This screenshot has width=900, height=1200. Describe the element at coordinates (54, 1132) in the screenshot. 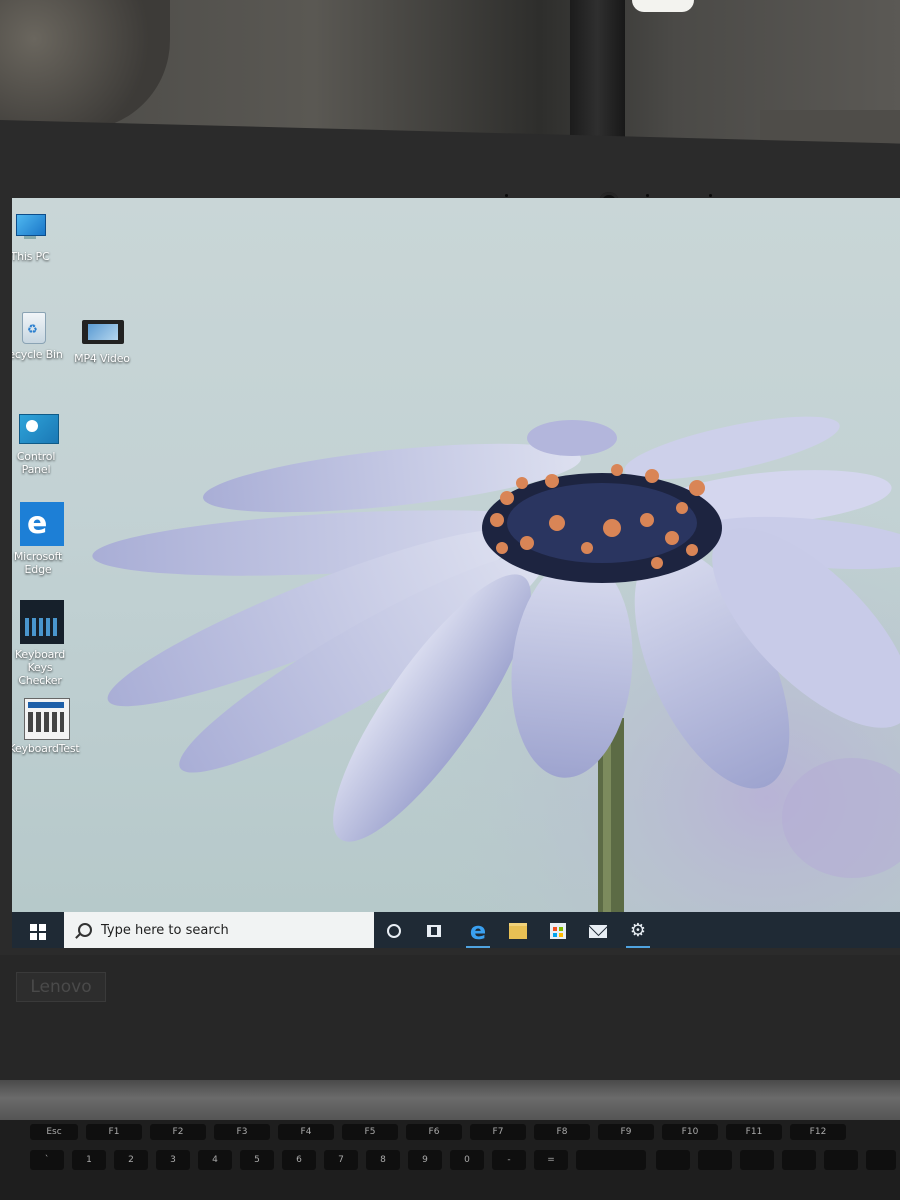

I see `key-esc: Esc` at that location.